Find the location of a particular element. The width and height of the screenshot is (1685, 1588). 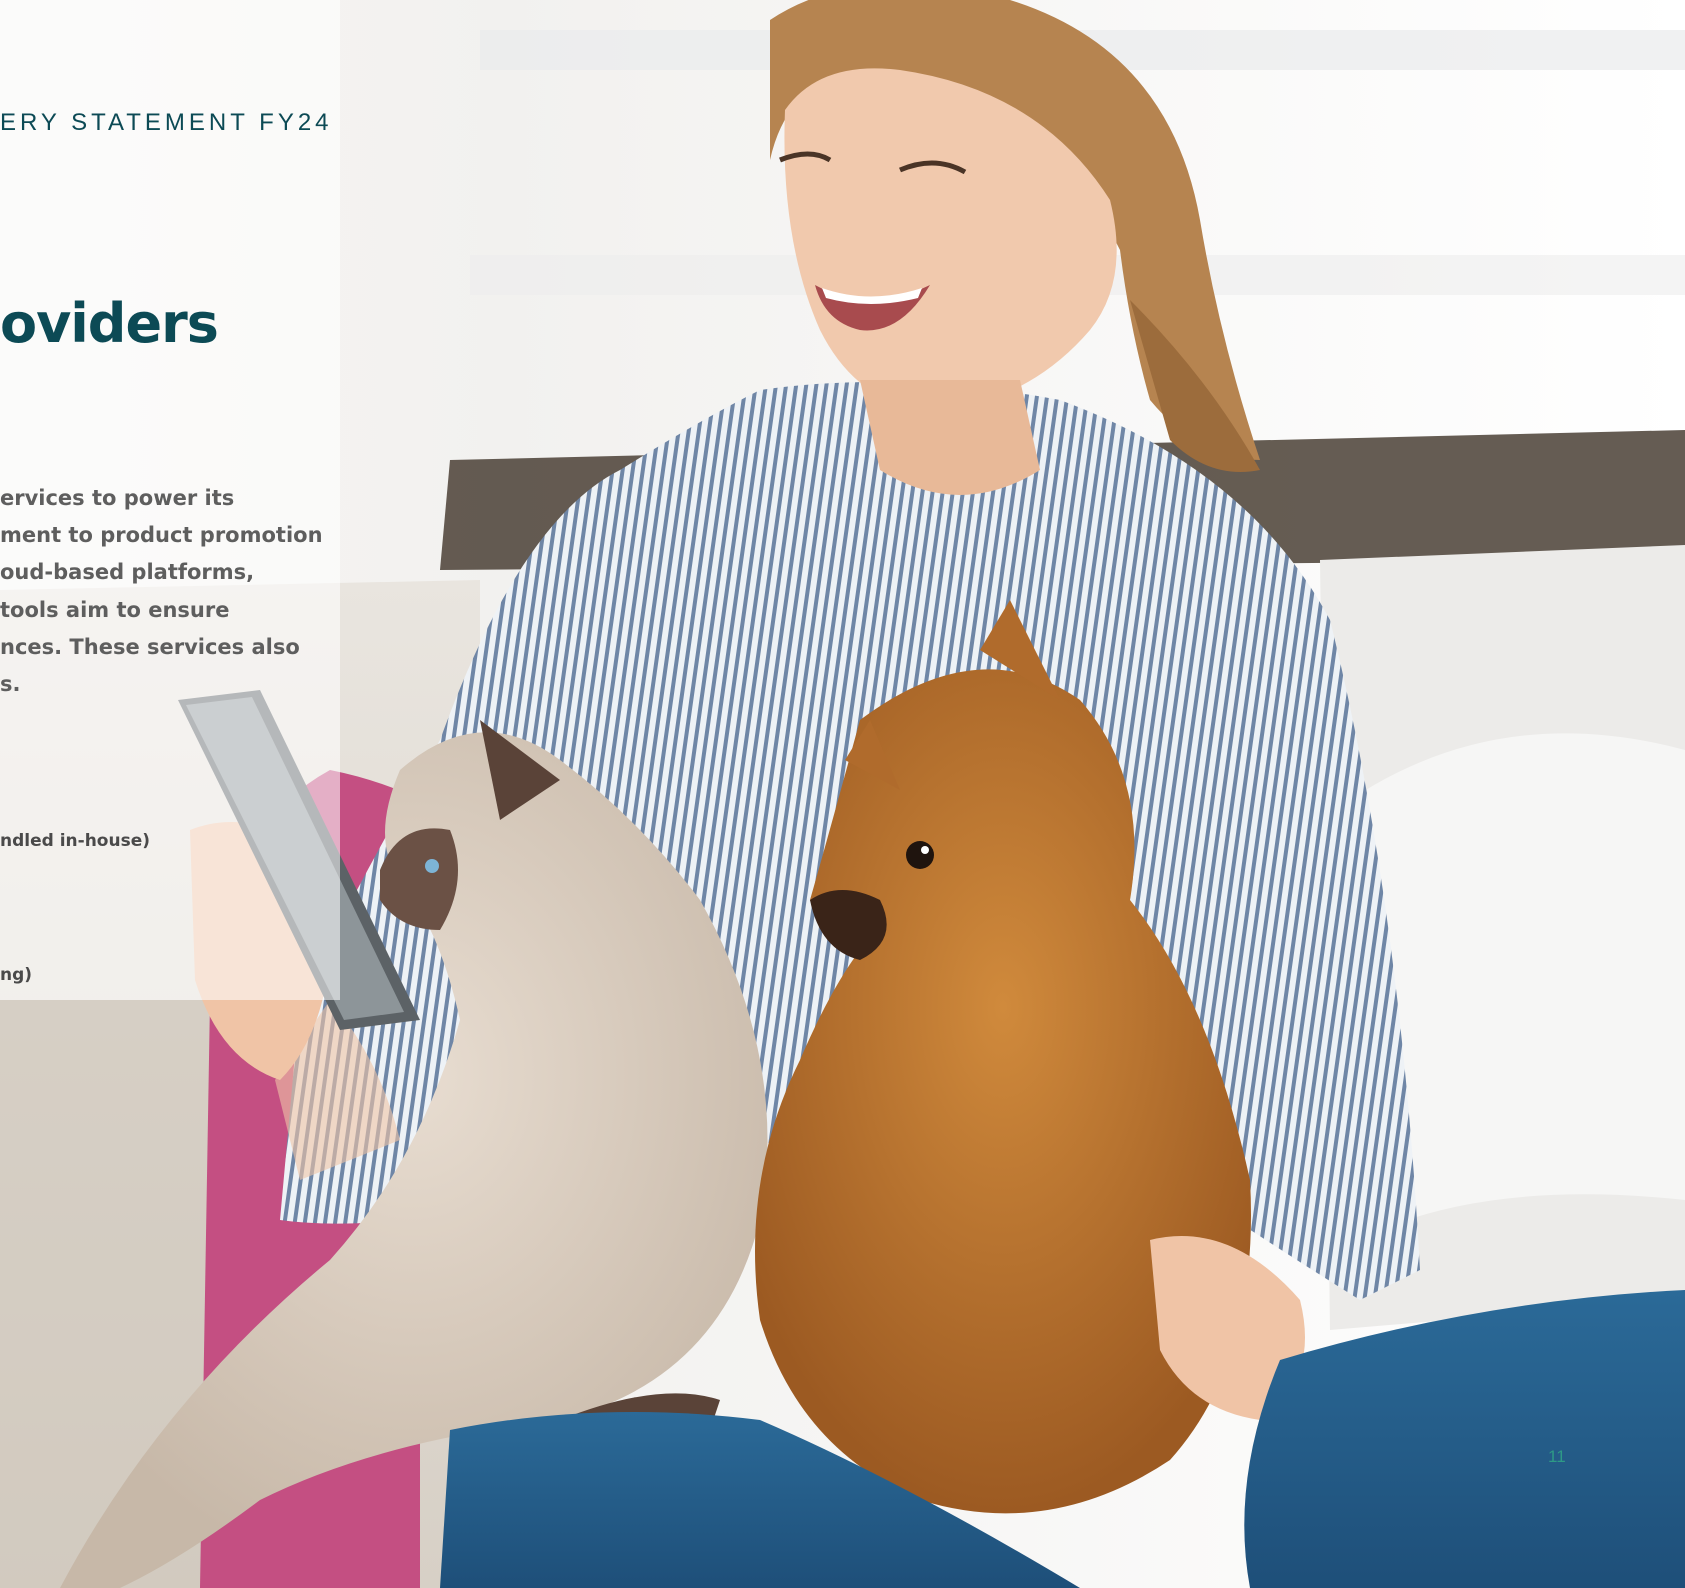

paragraph-line: ment to product promotion is located at coordinates (161, 535).